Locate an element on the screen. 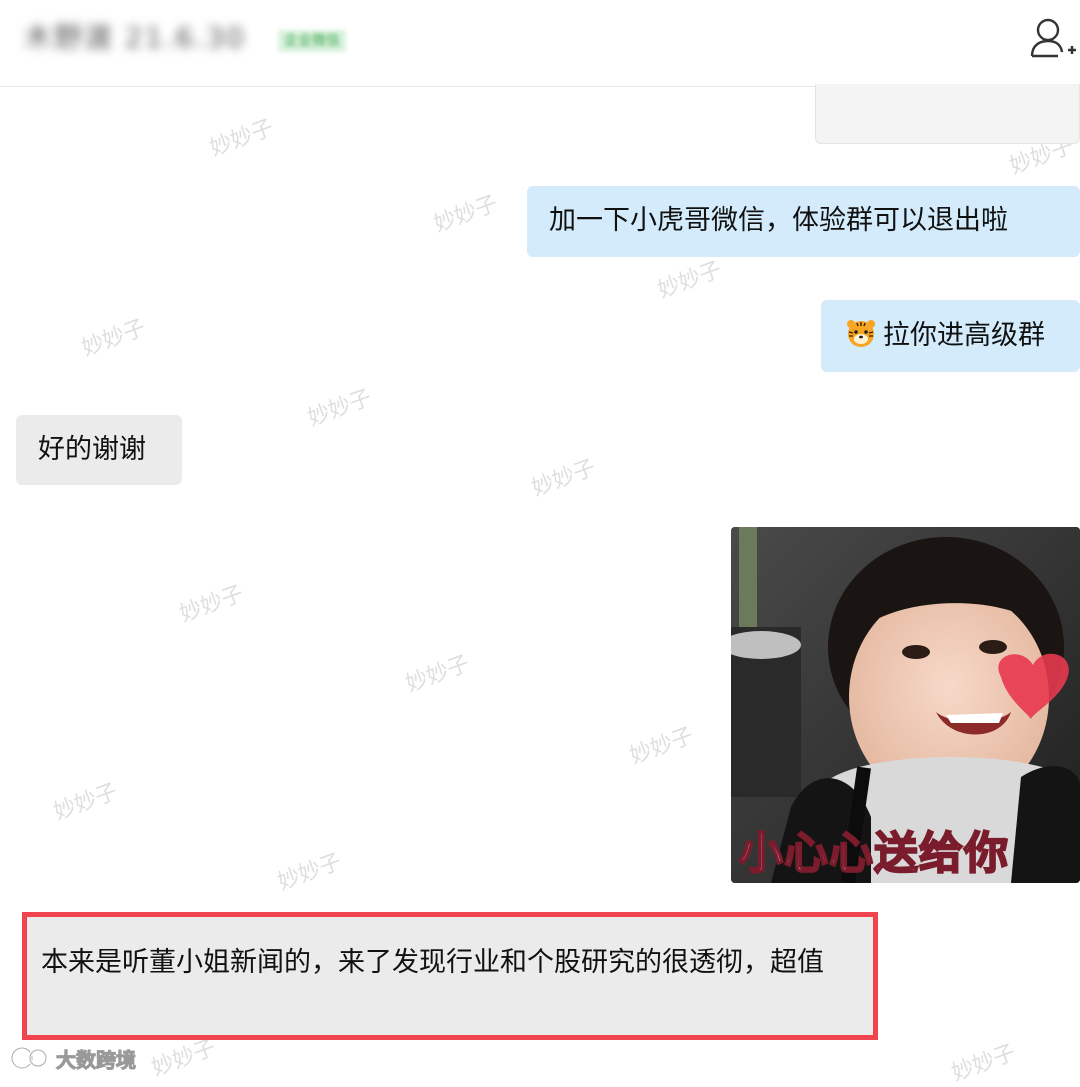 This screenshot has height=1087, width=1080. brand-logo-icon is located at coordinates (29, 1058).